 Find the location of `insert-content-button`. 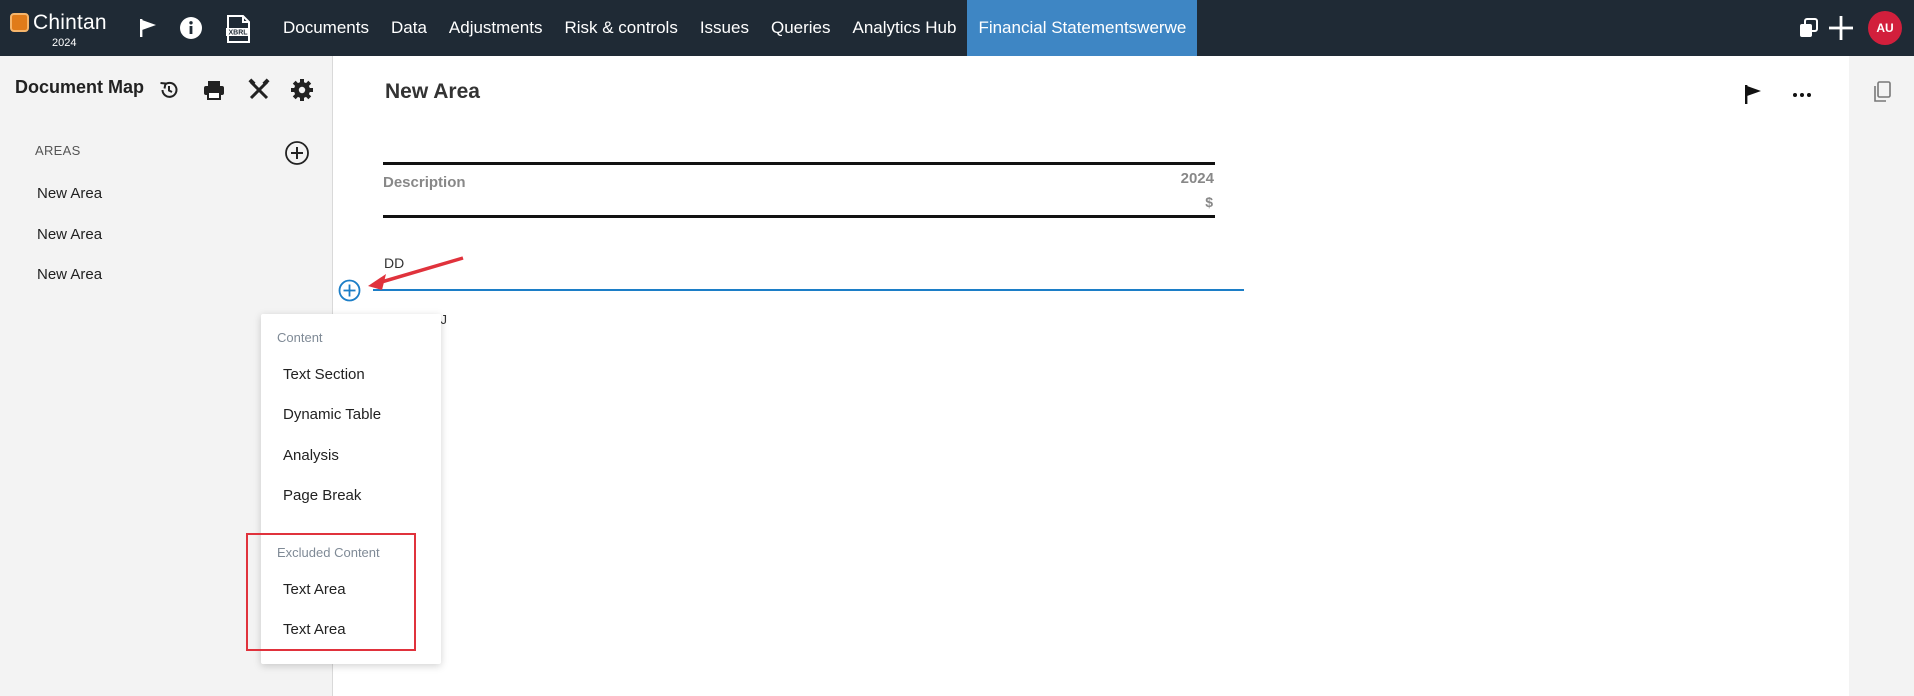

insert-content-button is located at coordinates (349, 290).